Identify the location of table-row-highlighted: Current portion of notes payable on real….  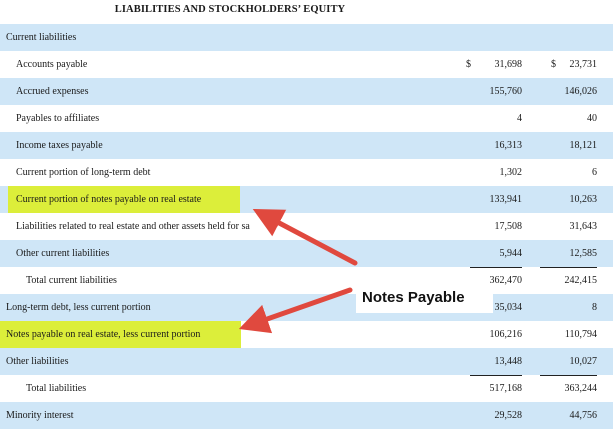
(306, 199).